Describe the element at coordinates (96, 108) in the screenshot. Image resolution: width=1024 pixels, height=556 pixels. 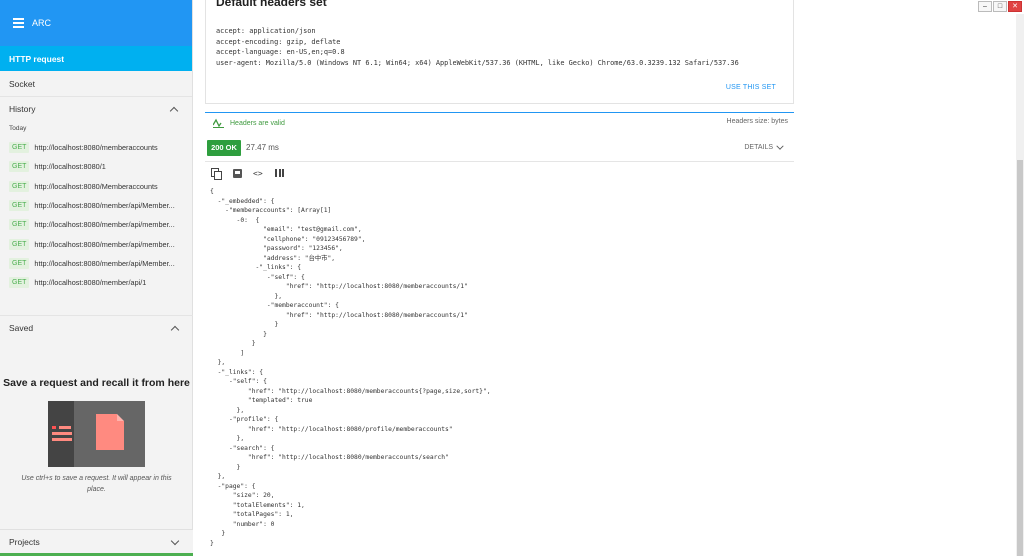
I see `history-section-header: History` at that location.